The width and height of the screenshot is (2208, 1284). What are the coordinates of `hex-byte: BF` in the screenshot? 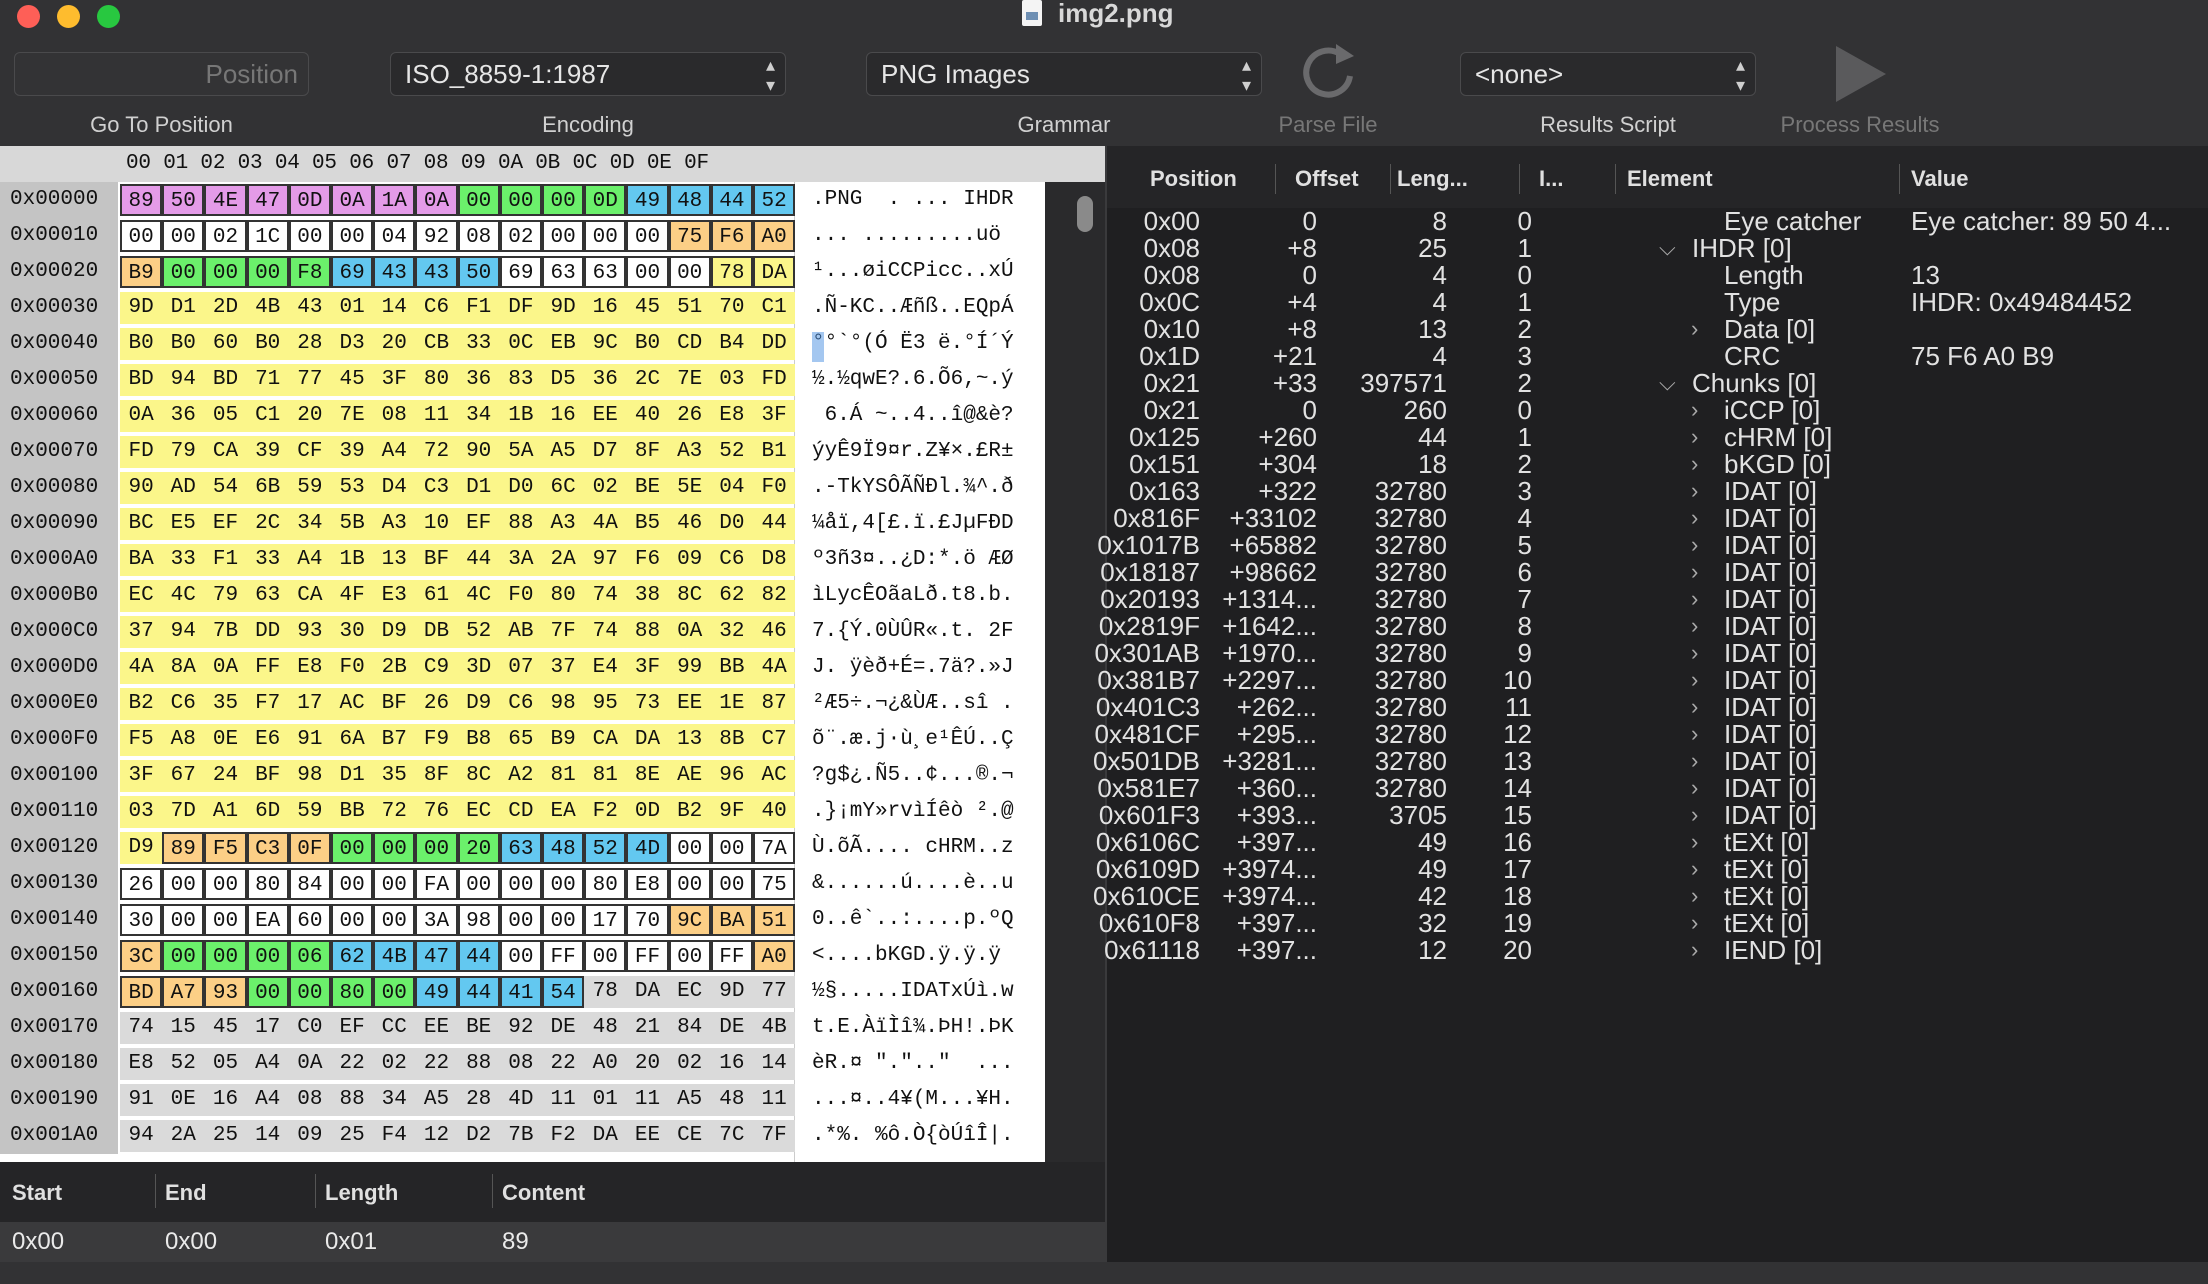 It's located at (394, 704).